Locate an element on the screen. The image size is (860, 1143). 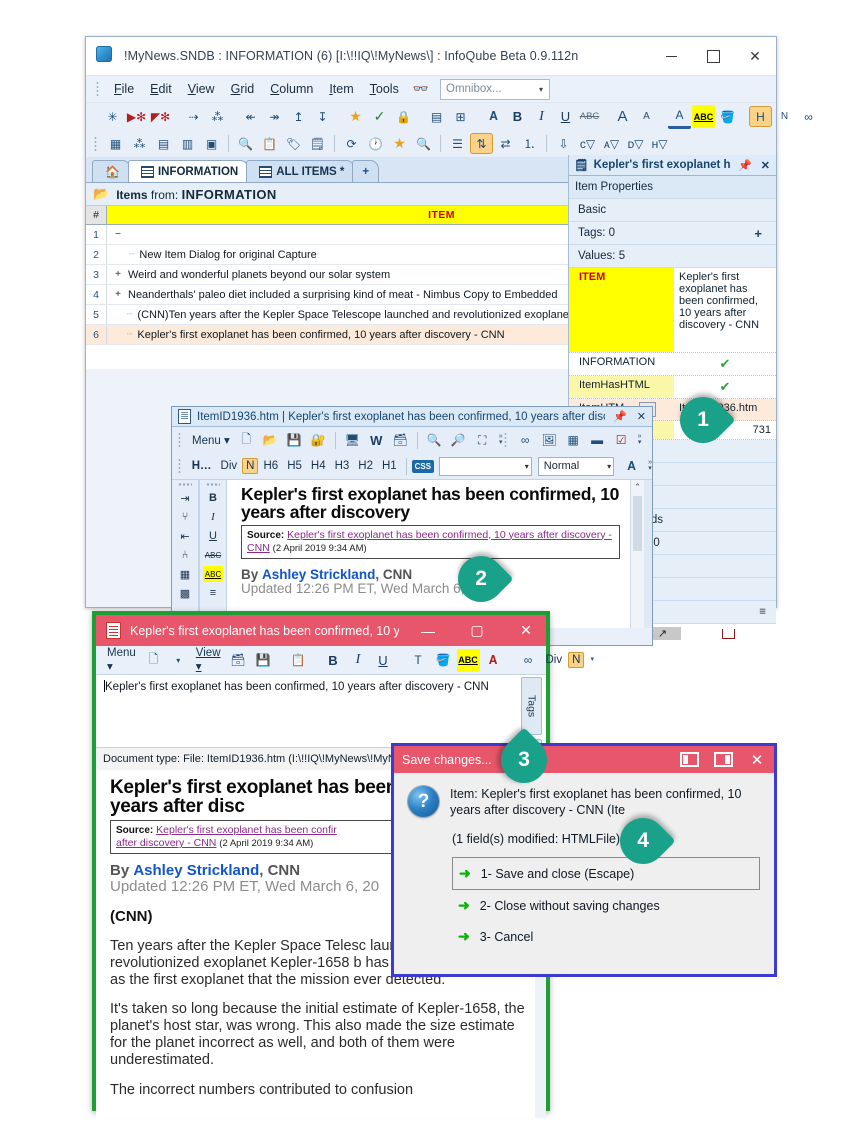
screen-icon: 🖥 is located at coordinates (352, 440).